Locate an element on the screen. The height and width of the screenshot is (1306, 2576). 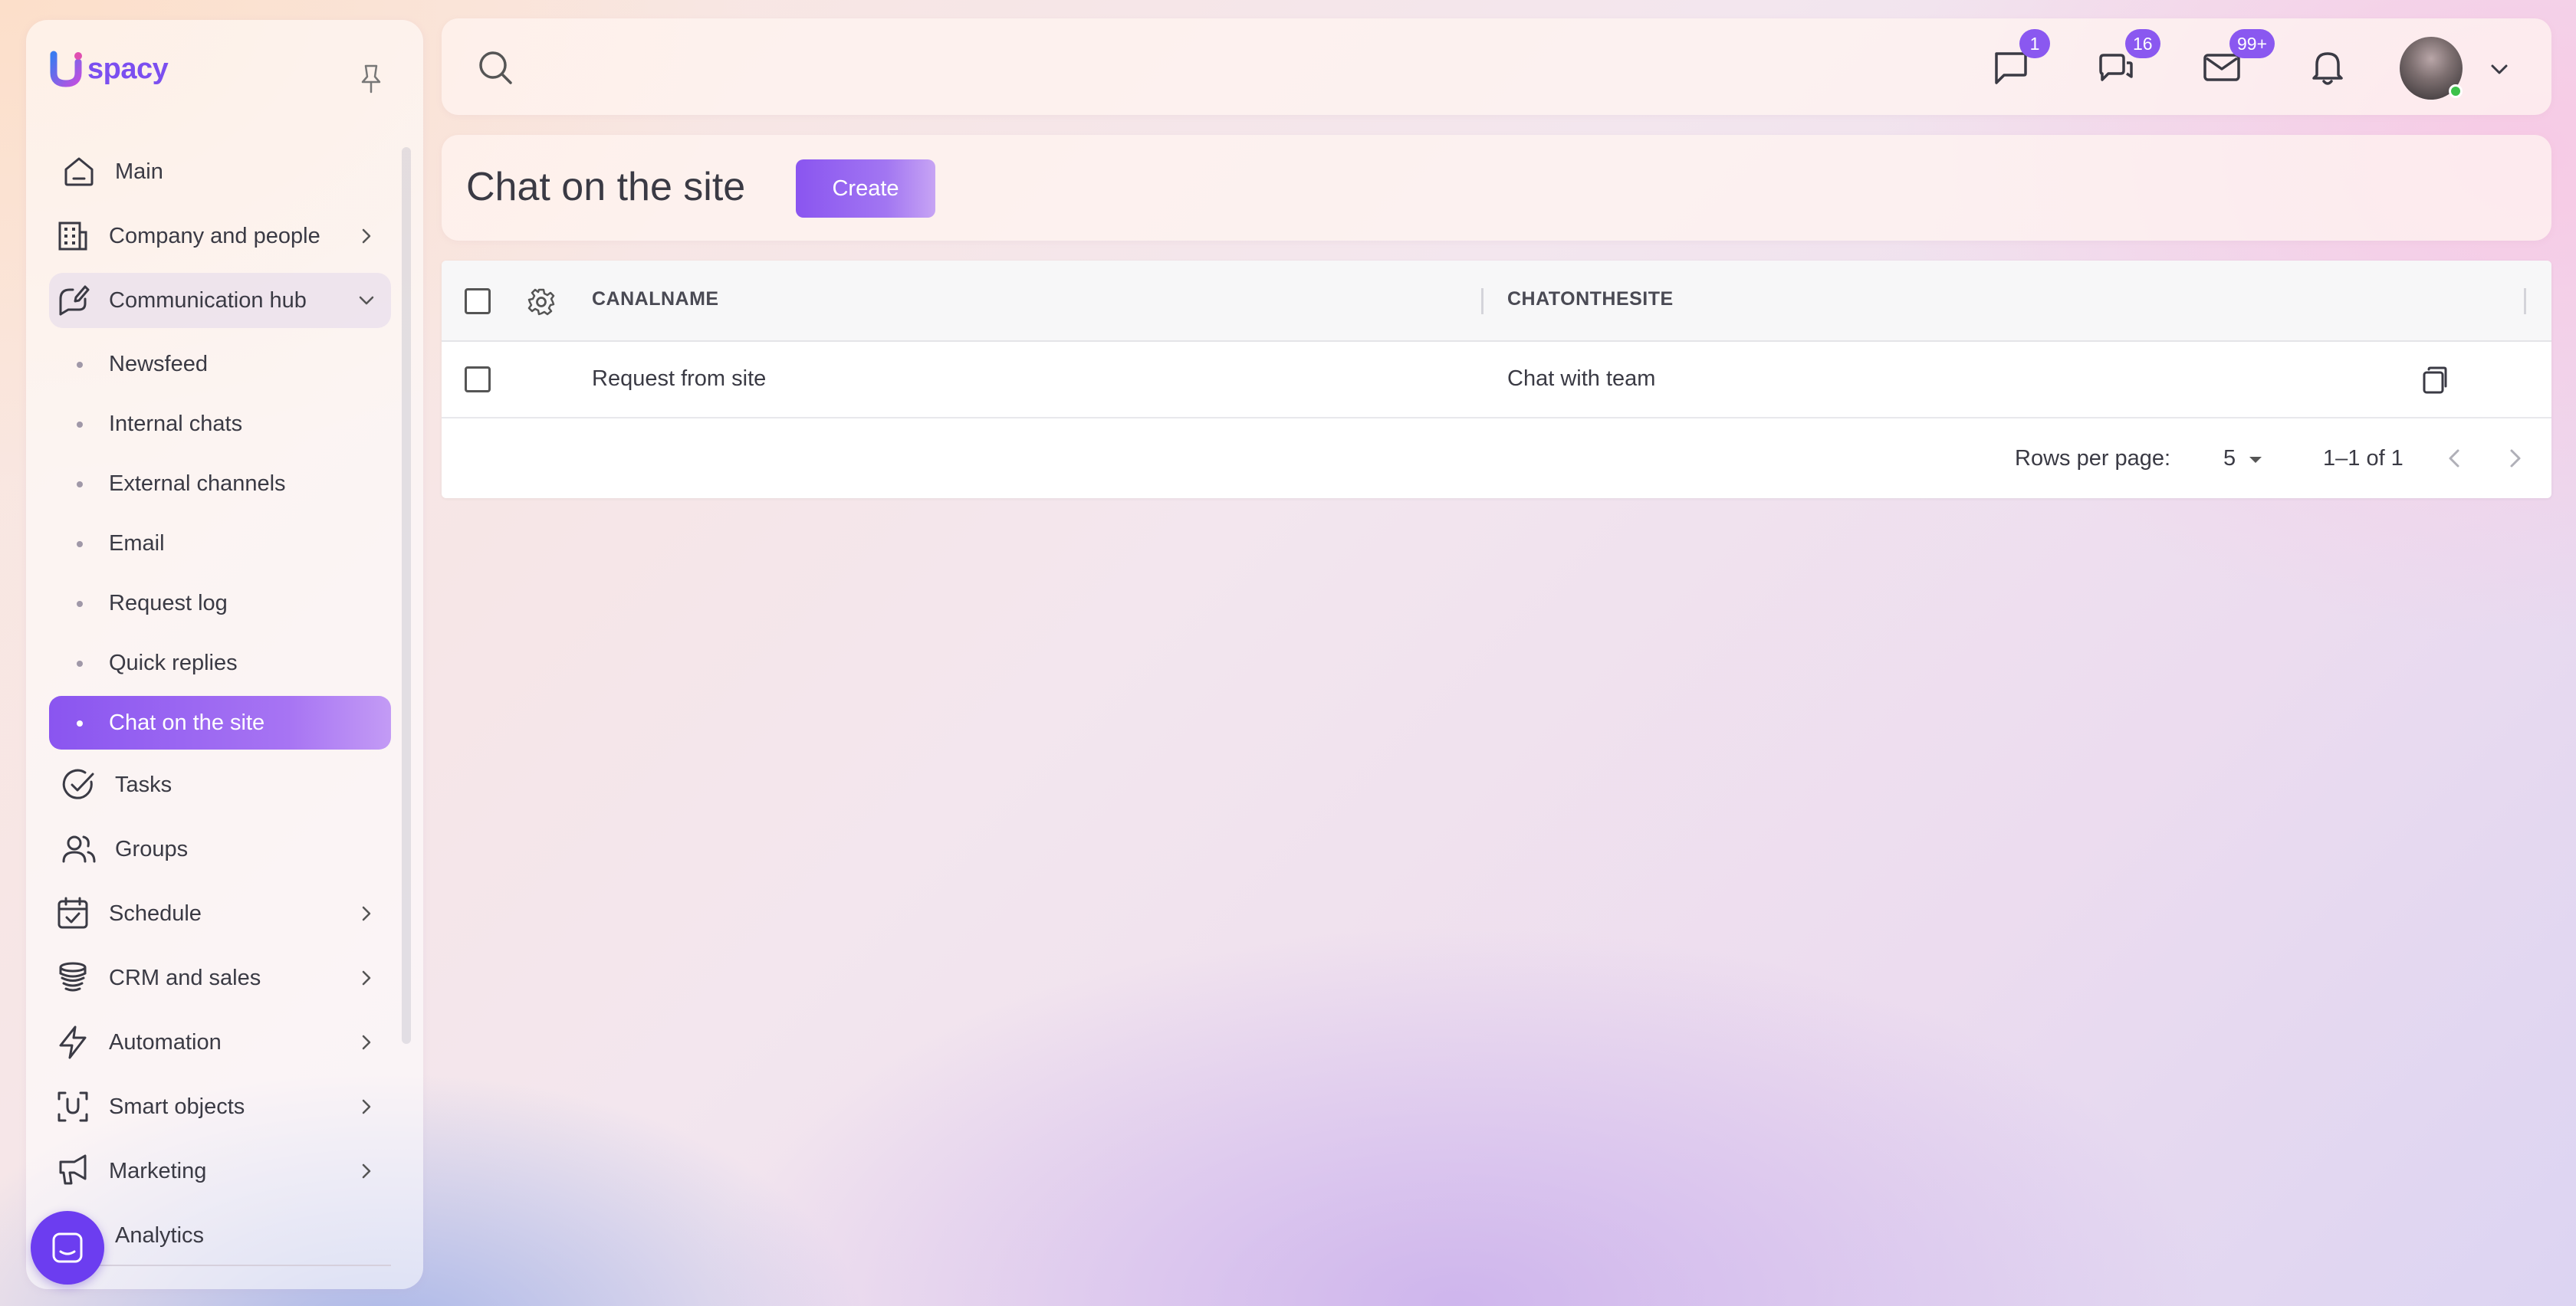
previous-page-icon is located at coordinates (2455, 459).